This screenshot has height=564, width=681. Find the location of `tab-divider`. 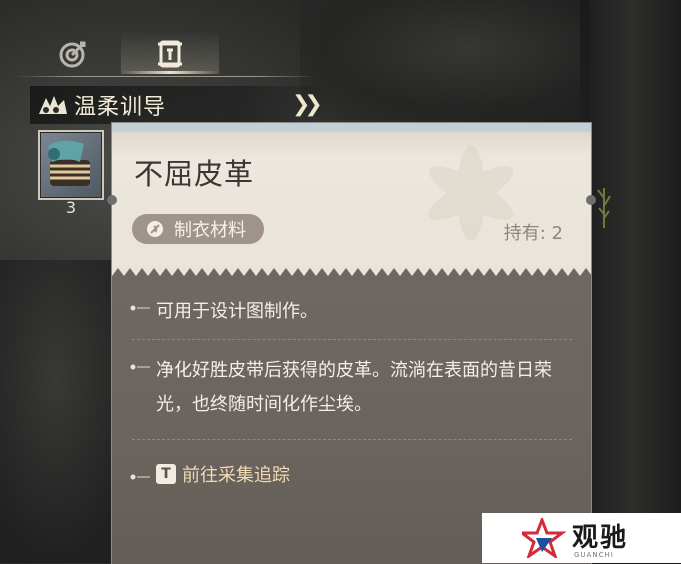

tab-divider is located at coordinates (165, 76).